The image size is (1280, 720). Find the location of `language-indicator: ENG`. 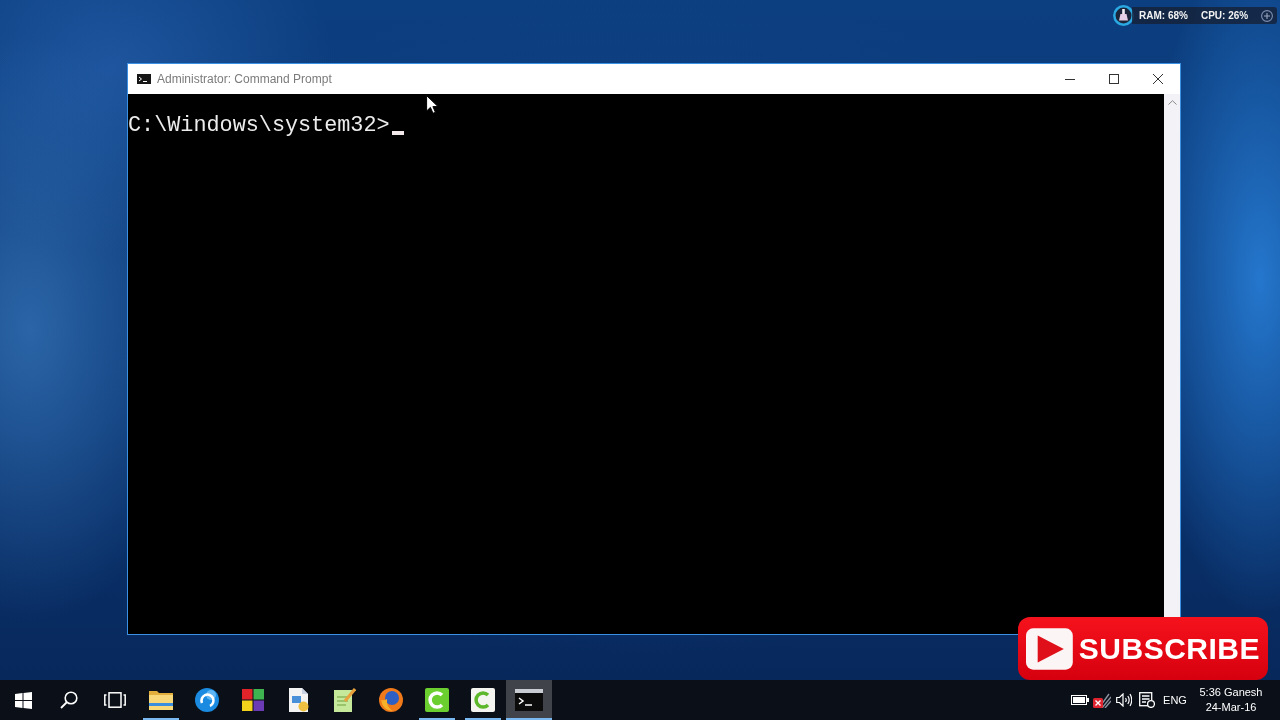

language-indicator: ENG is located at coordinates (1175, 700).